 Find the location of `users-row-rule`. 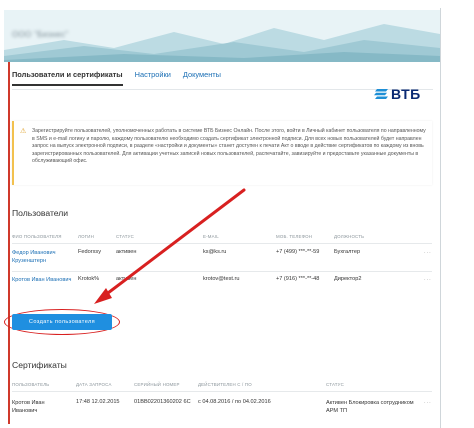

users-row-rule is located at coordinates (222, 271).